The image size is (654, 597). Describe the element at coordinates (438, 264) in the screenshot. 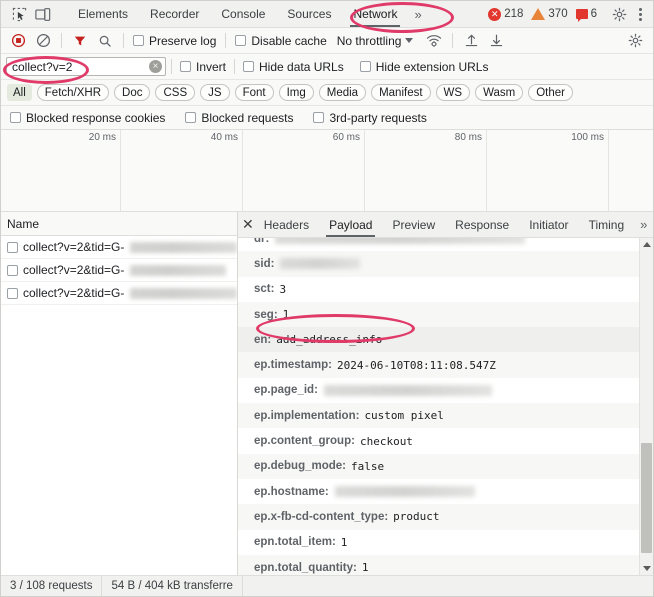

I see `payload-row-sid: sid:` at that location.